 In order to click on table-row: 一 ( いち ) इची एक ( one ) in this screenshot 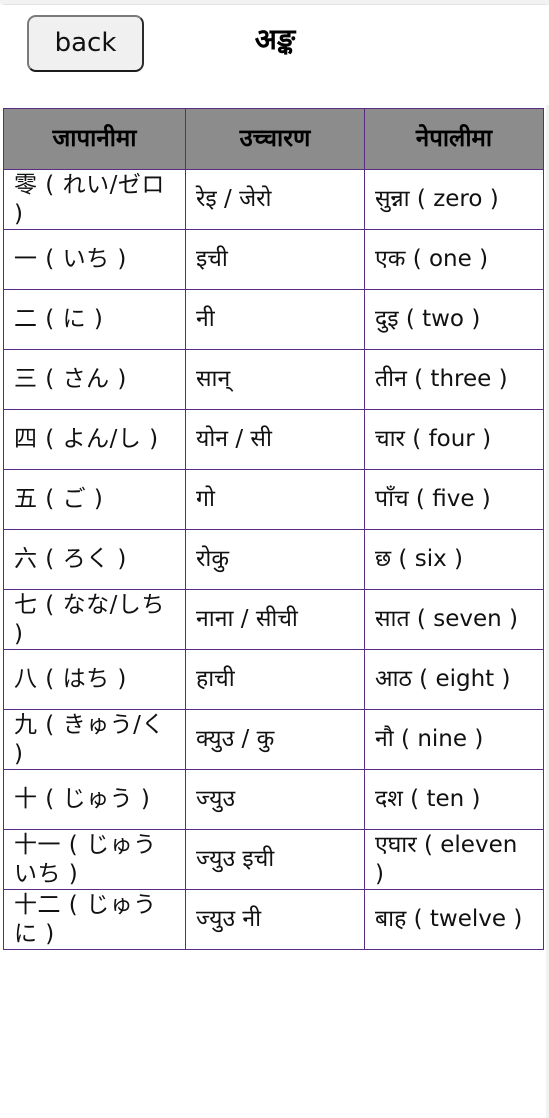, I will do `click(273, 259)`.